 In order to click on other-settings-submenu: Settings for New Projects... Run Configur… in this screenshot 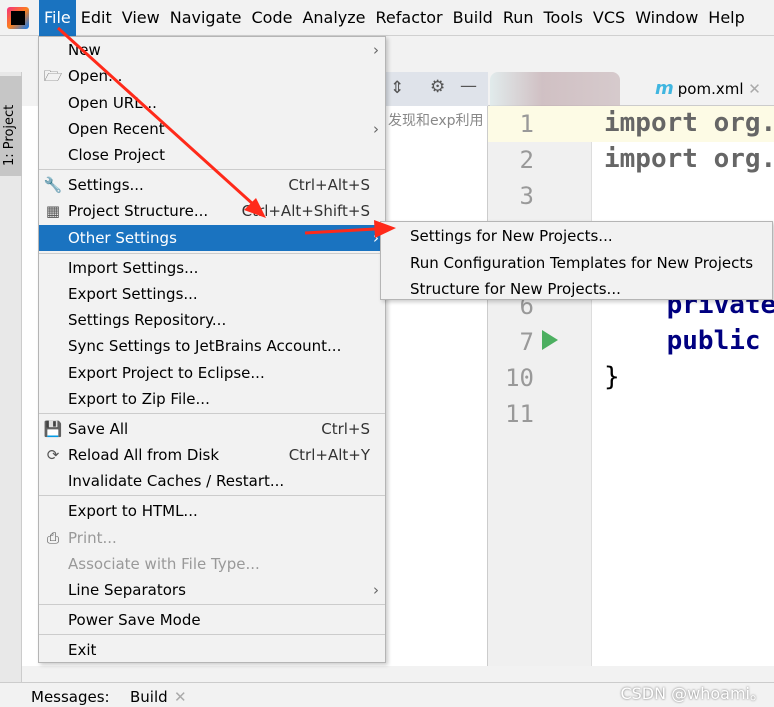, I will do `click(576, 260)`.